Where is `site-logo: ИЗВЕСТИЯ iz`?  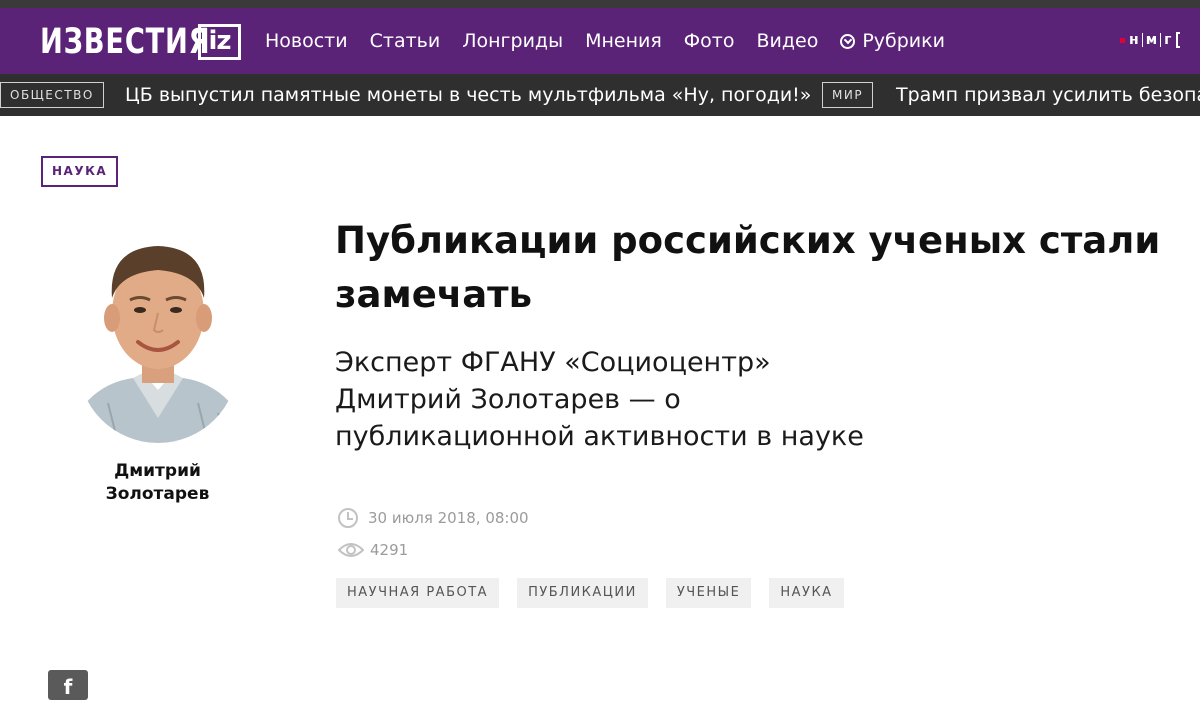
site-logo: ИЗВЕСТИЯ iz is located at coordinates (149, 42).